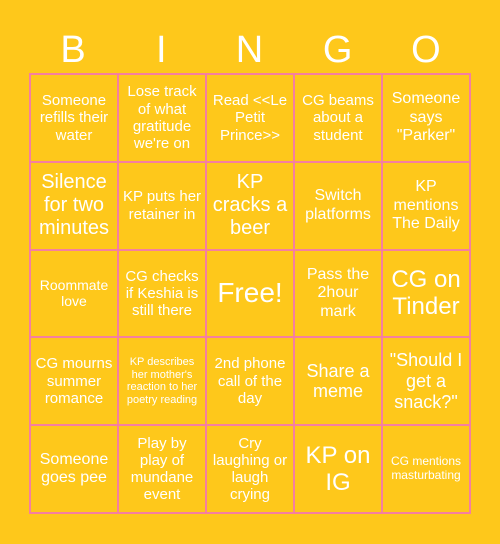 The width and height of the screenshot is (500, 544). What do you see at coordinates (250, 118) in the screenshot?
I see `bingo-cell: Read <<Le Petit Prince>>` at bounding box center [250, 118].